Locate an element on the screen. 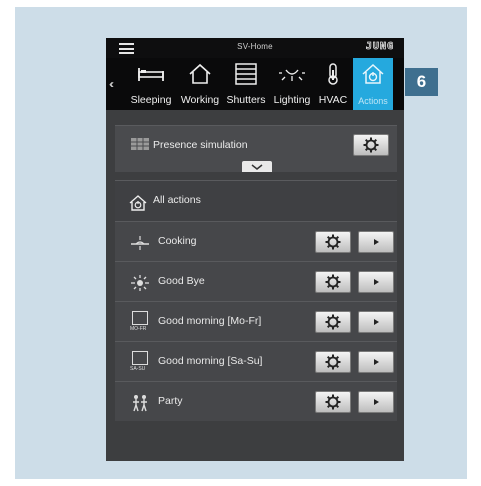 The width and height of the screenshot is (481, 486). good-morning-sasu-settings-button is located at coordinates (333, 362).